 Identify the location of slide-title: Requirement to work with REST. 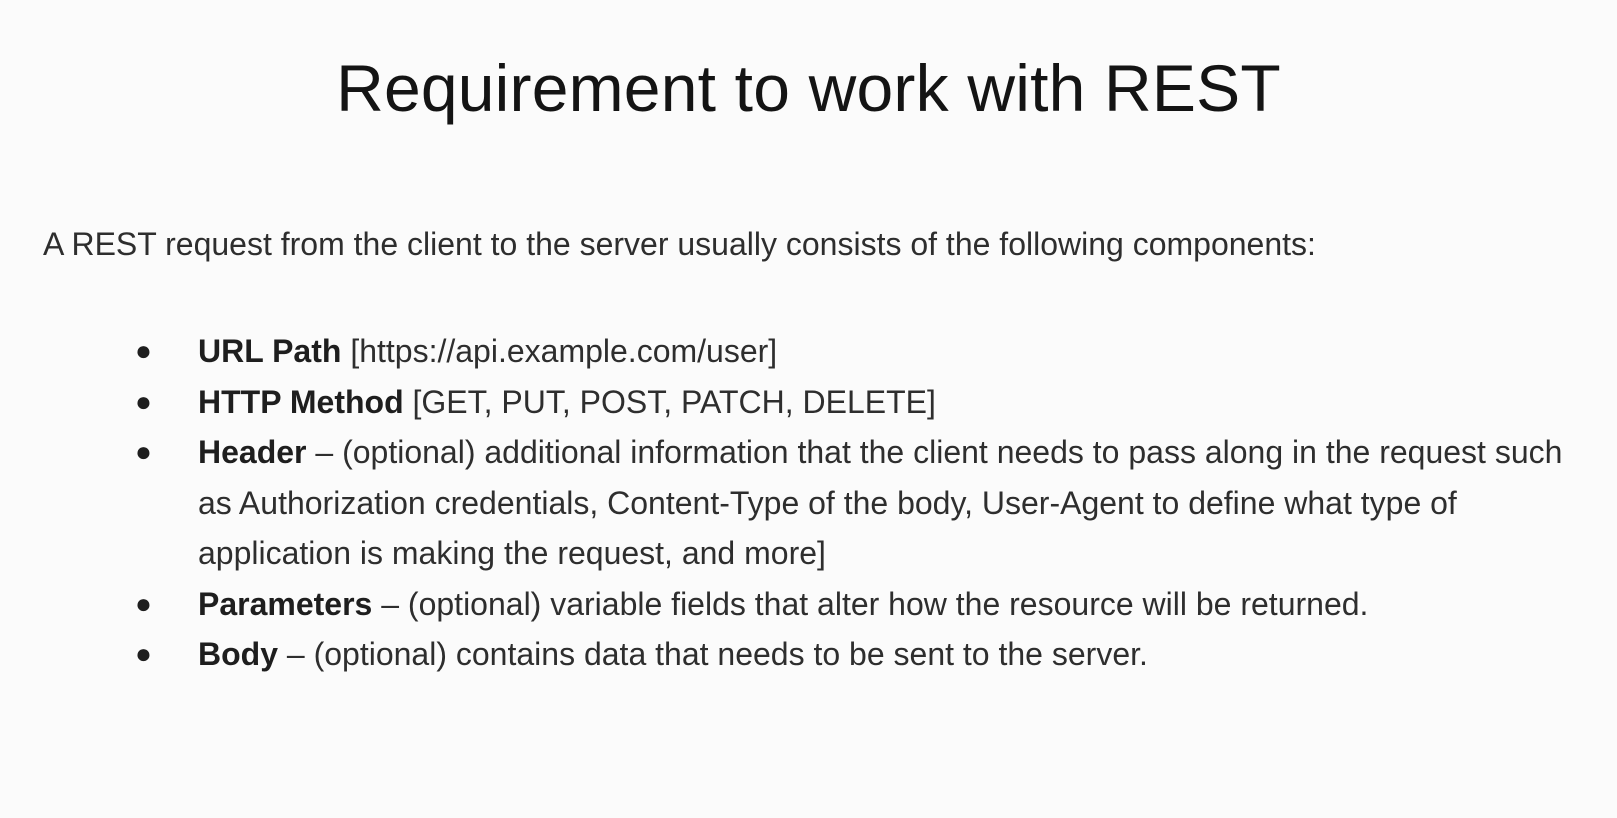
(808, 88).